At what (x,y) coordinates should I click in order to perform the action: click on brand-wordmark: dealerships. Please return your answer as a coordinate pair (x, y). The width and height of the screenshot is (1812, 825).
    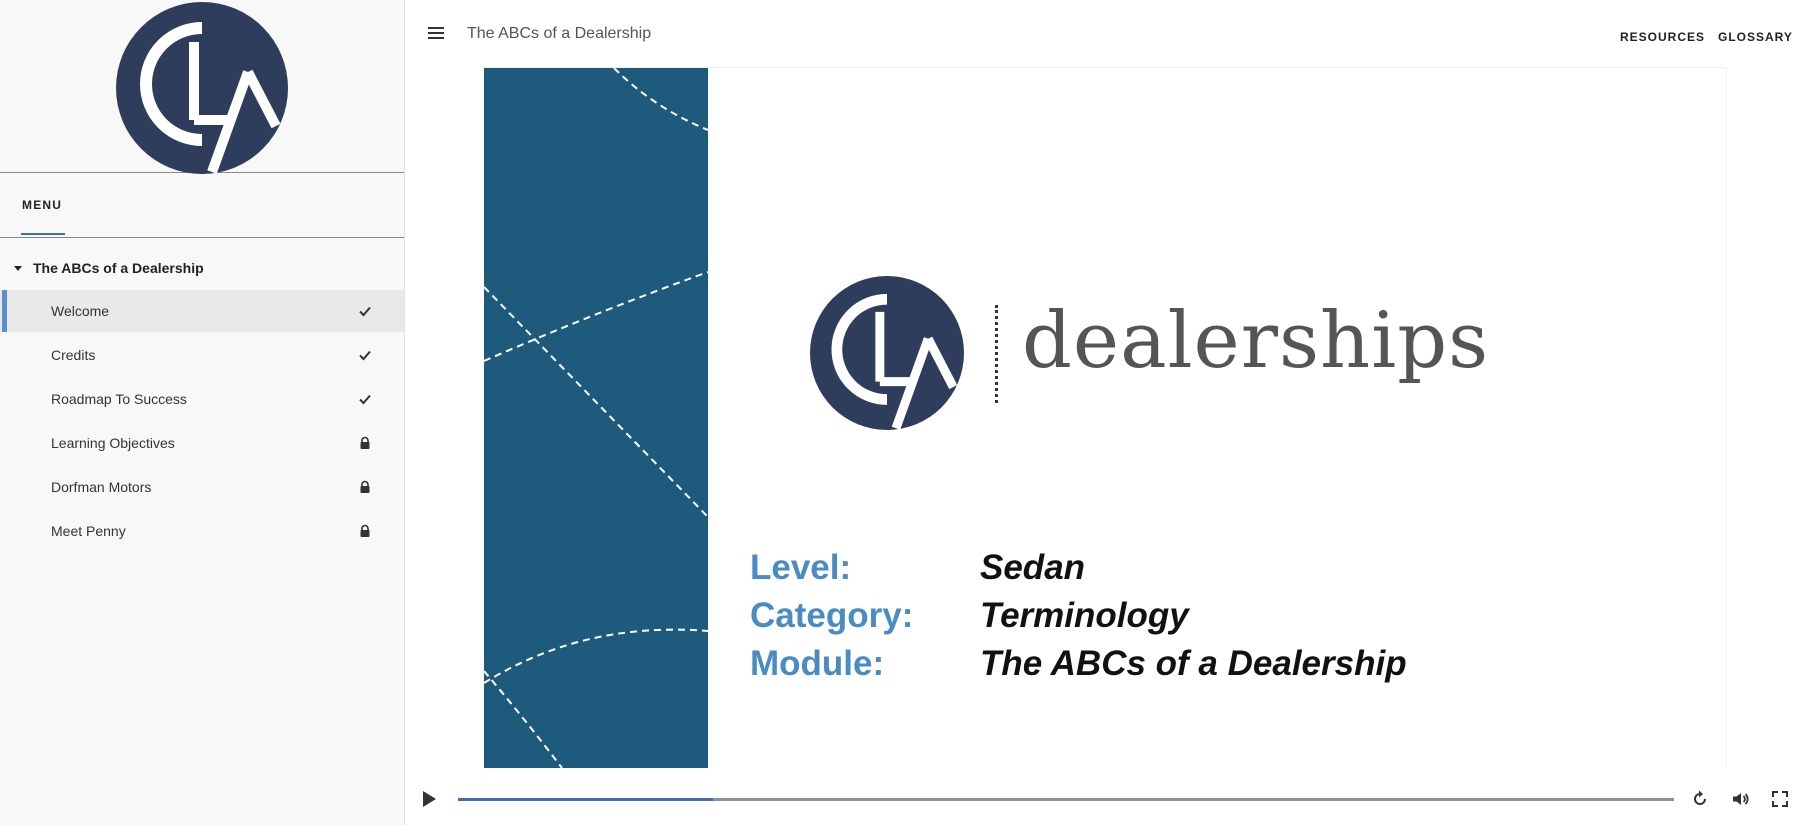
    Looking at the image, I should click on (1256, 341).